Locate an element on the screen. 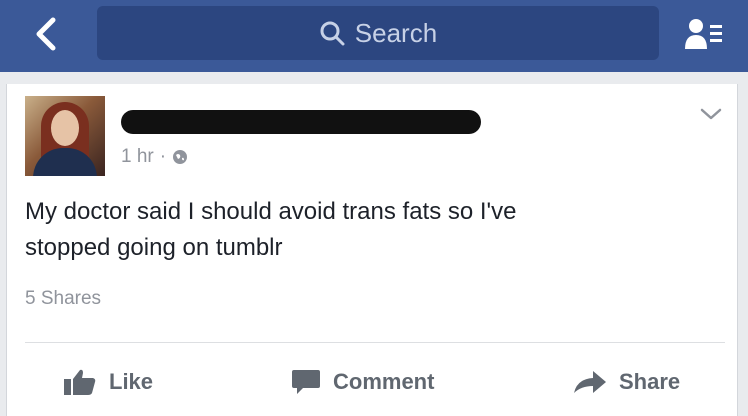 This screenshot has height=416, width=748. timestamp: 1 hr is located at coordinates (137, 157).